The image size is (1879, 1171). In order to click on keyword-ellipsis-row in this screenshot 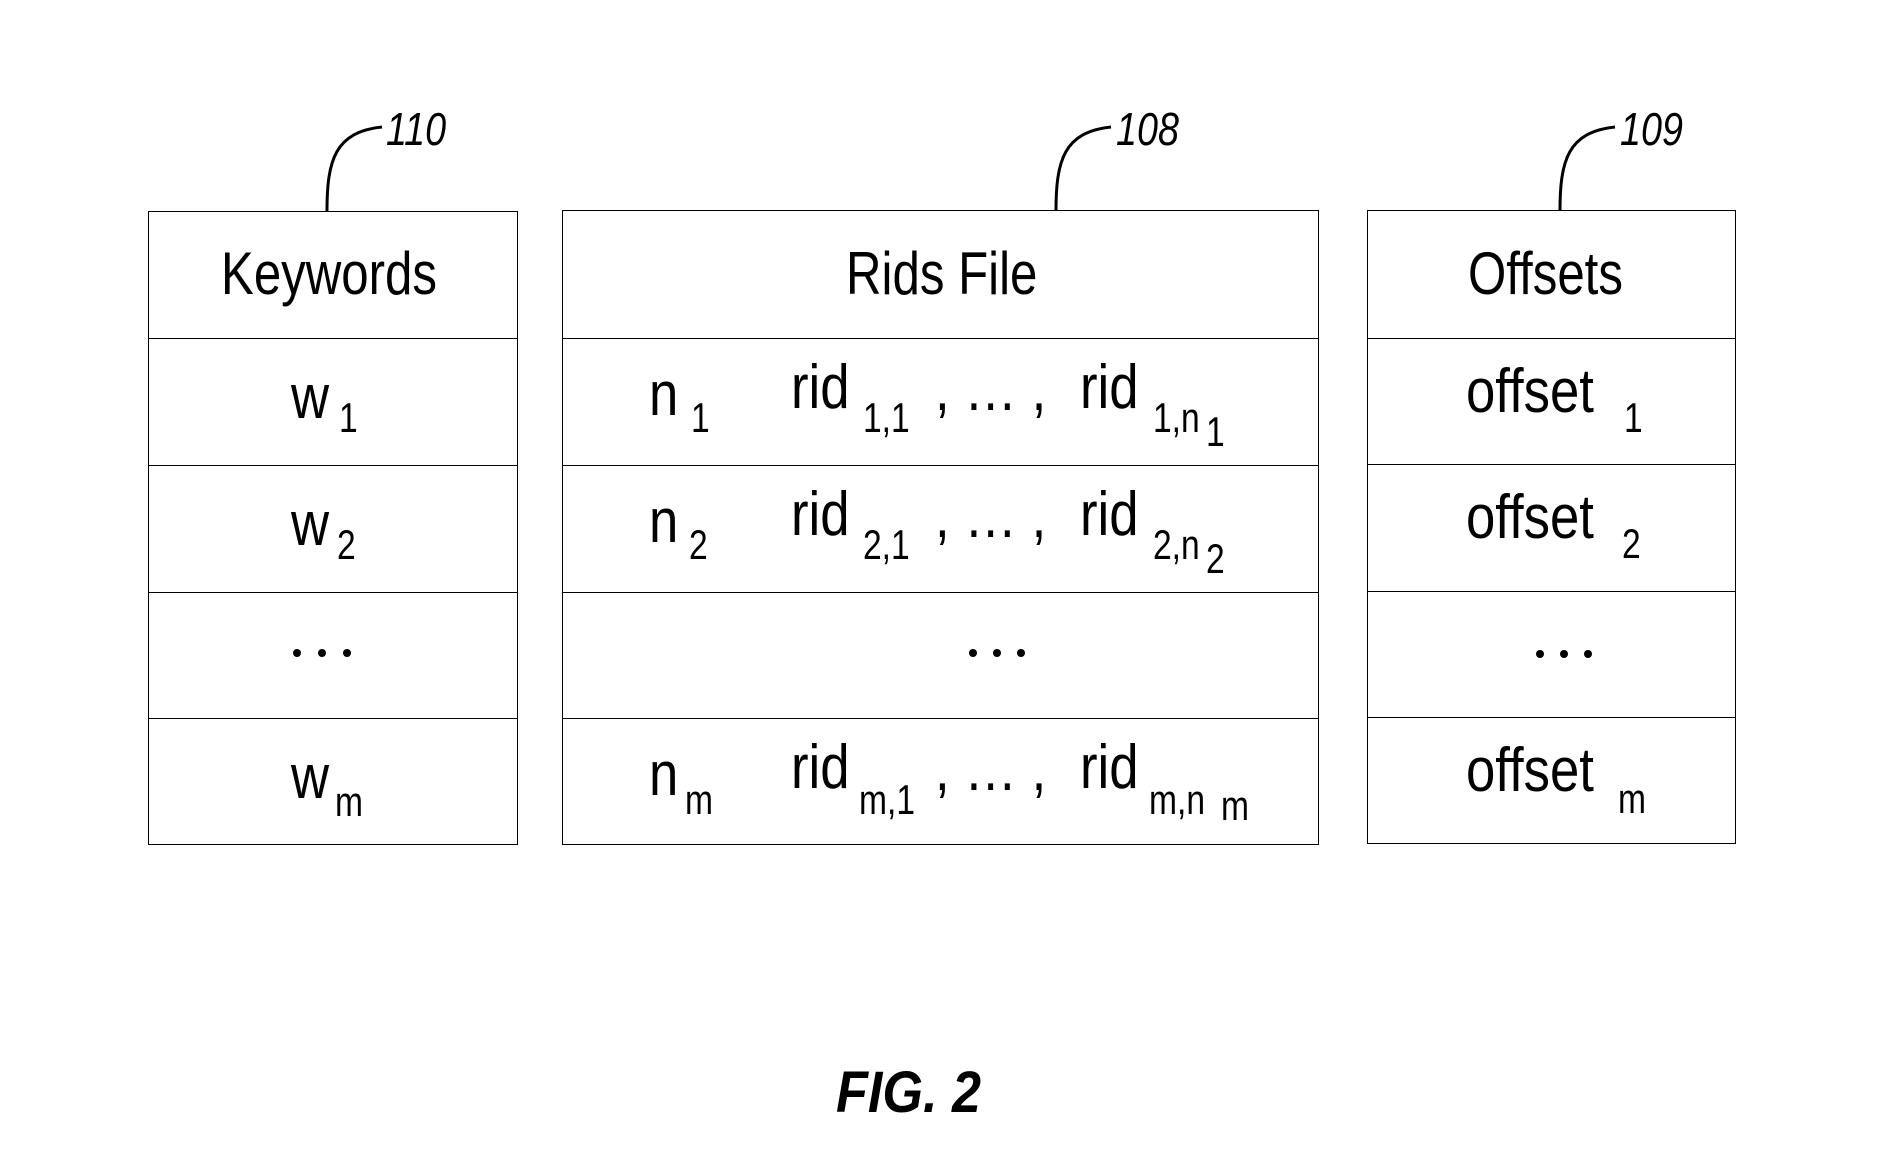, I will do `click(333, 655)`.